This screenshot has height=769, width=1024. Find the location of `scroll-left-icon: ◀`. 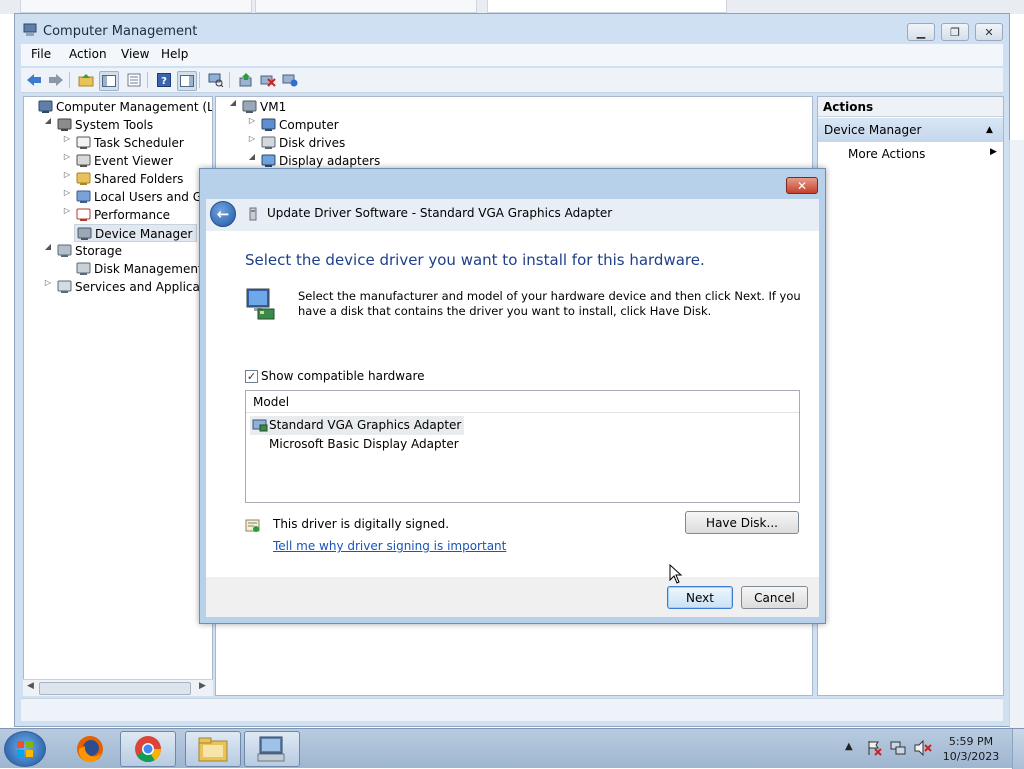

scroll-left-icon: ◀ is located at coordinates (30, 686).